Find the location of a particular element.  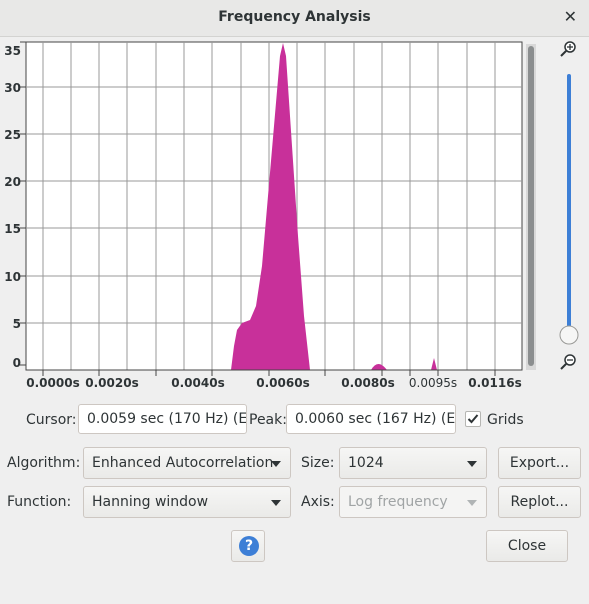

y-axis: 35 30 25 20 15 10 5 0 is located at coordinates (15, 205).